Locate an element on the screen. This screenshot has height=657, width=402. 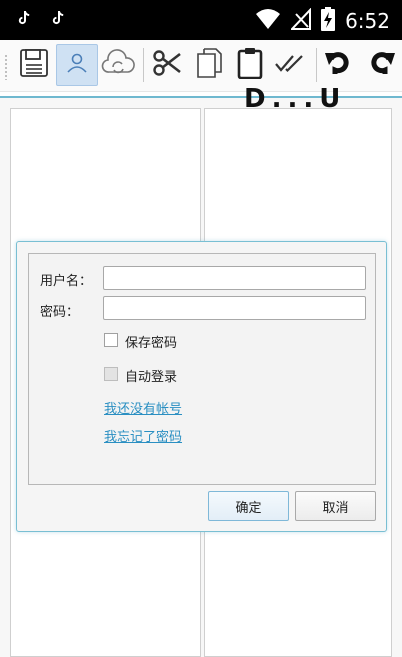
redo-icon is located at coordinates (381, 65).